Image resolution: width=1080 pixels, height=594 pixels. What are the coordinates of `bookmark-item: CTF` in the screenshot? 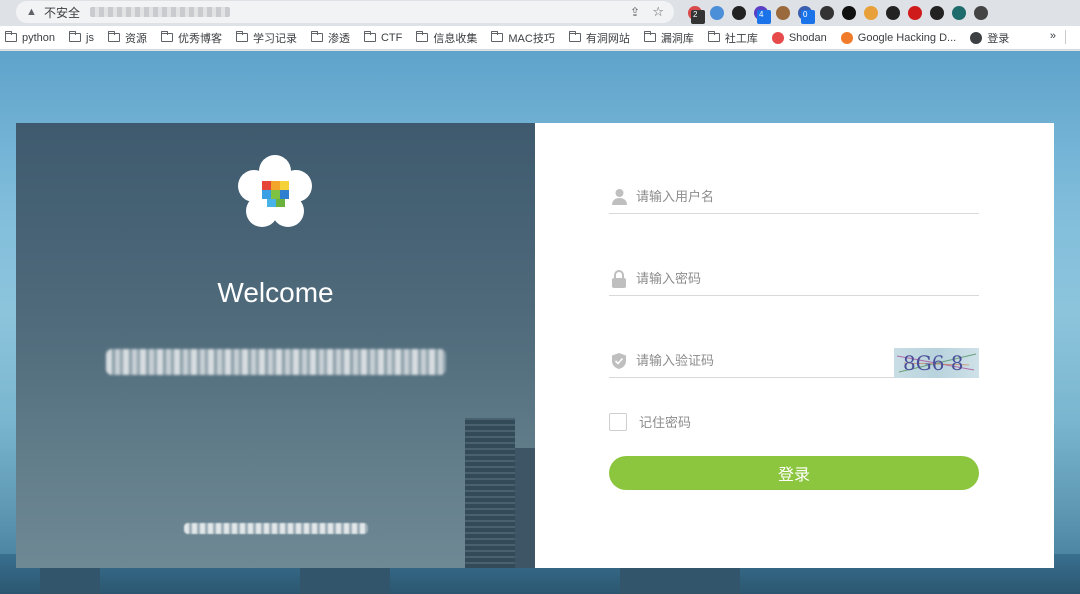 It's located at (385, 37).